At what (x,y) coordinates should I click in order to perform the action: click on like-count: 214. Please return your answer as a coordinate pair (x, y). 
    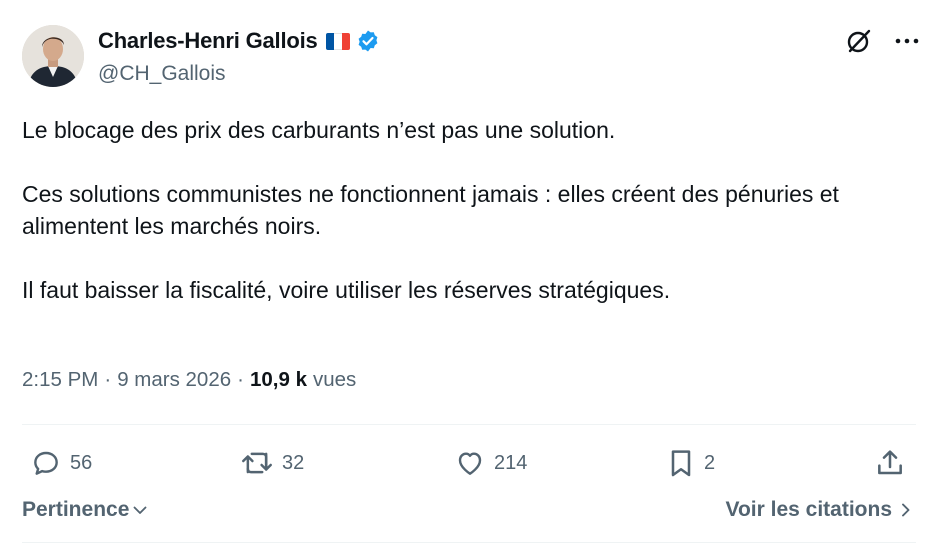
    Looking at the image, I should click on (511, 462).